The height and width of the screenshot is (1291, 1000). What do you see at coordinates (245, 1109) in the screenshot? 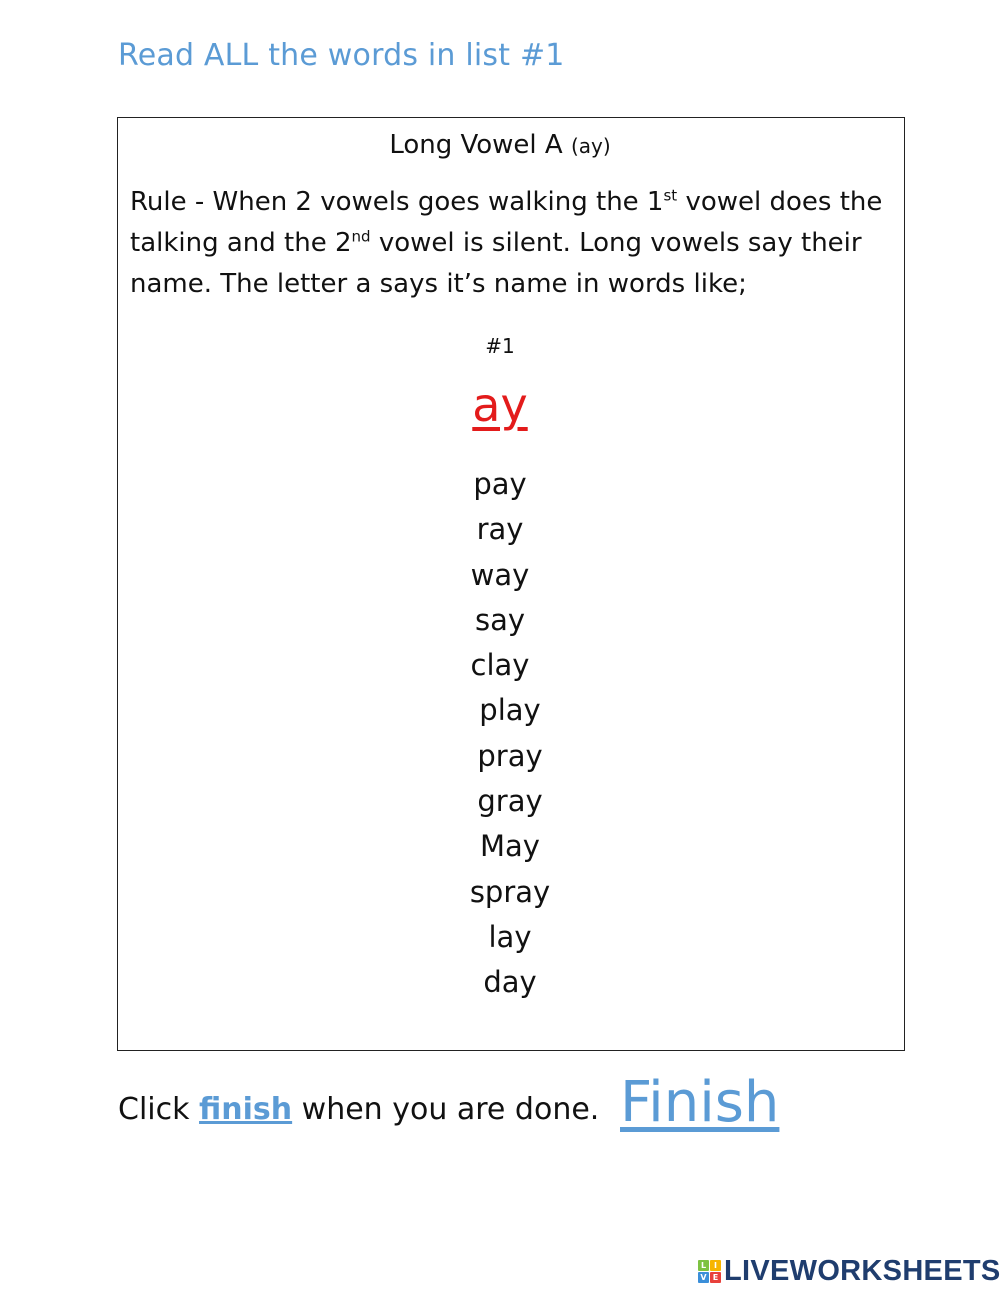
I see `finish-link: finish` at bounding box center [245, 1109].